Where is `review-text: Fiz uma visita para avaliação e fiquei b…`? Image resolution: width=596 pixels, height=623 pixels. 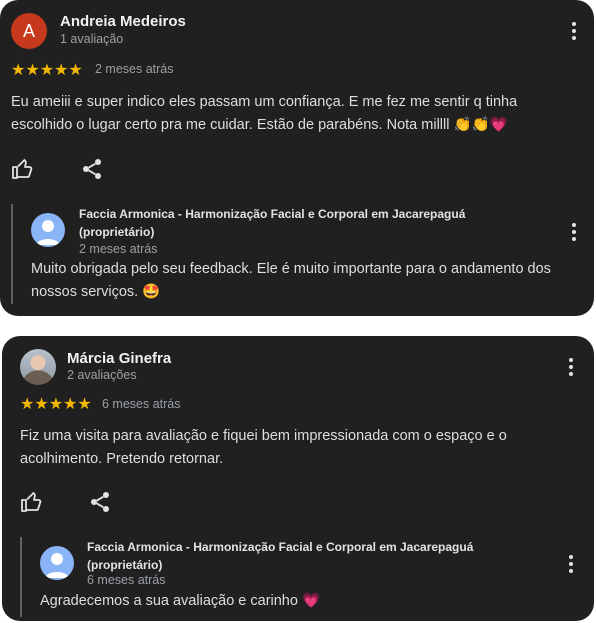
review-text: Fiz uma visita para avaliação e fiquei b… is located at coordinates (263, 447).